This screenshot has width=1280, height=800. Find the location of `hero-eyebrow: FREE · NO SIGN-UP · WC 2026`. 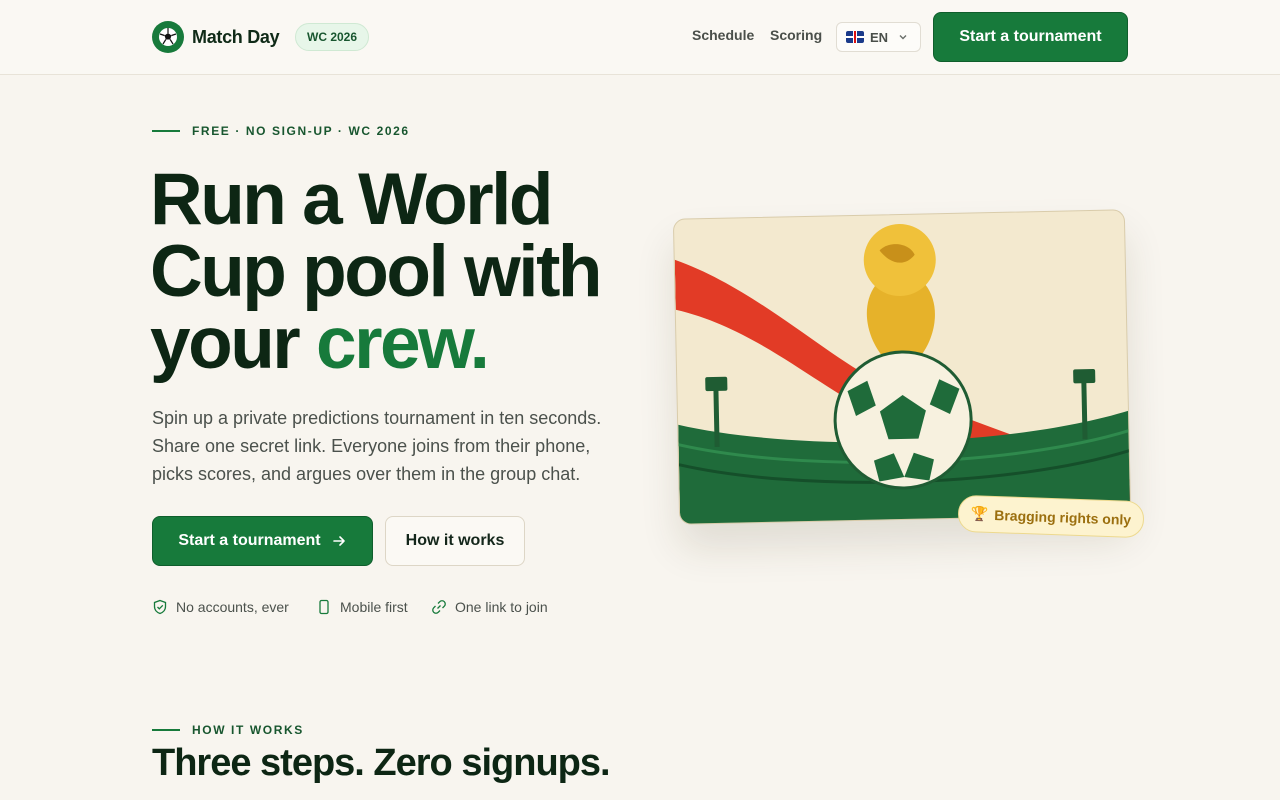

hero-eyebrow: FREE · NO SIGN-UP · WC 2026 is located at coordinates (281, 131).